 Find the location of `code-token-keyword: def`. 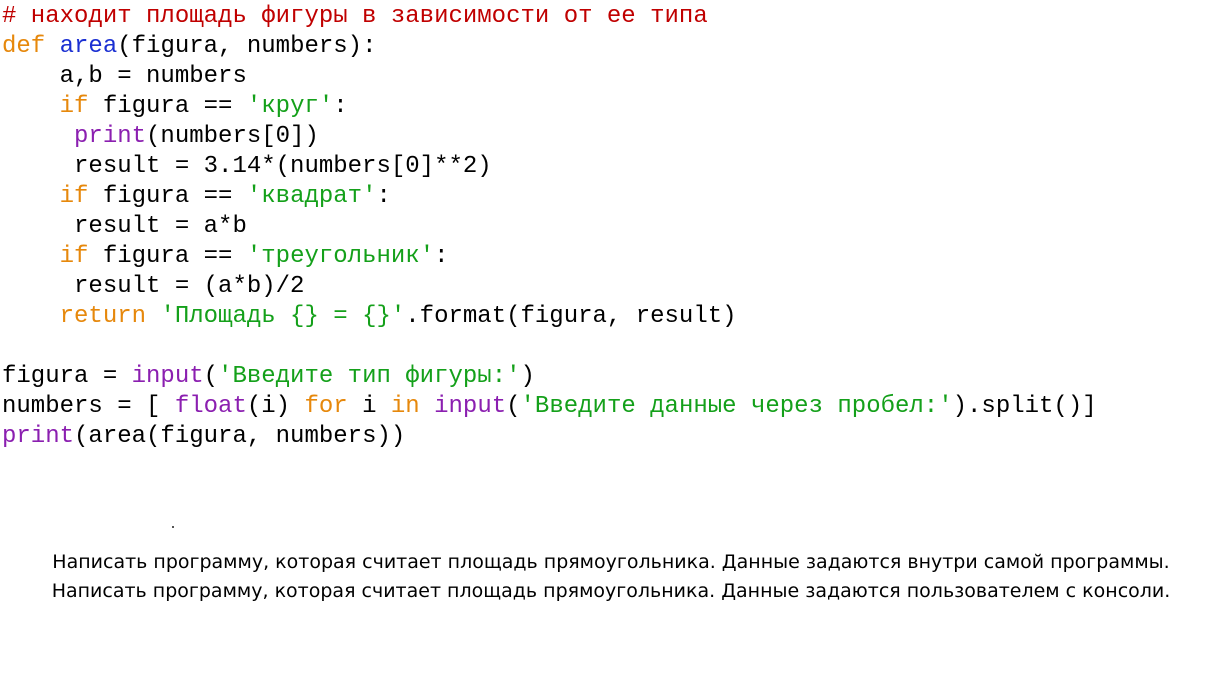

code-token-keyword: def is located at coordinates (24, 46).